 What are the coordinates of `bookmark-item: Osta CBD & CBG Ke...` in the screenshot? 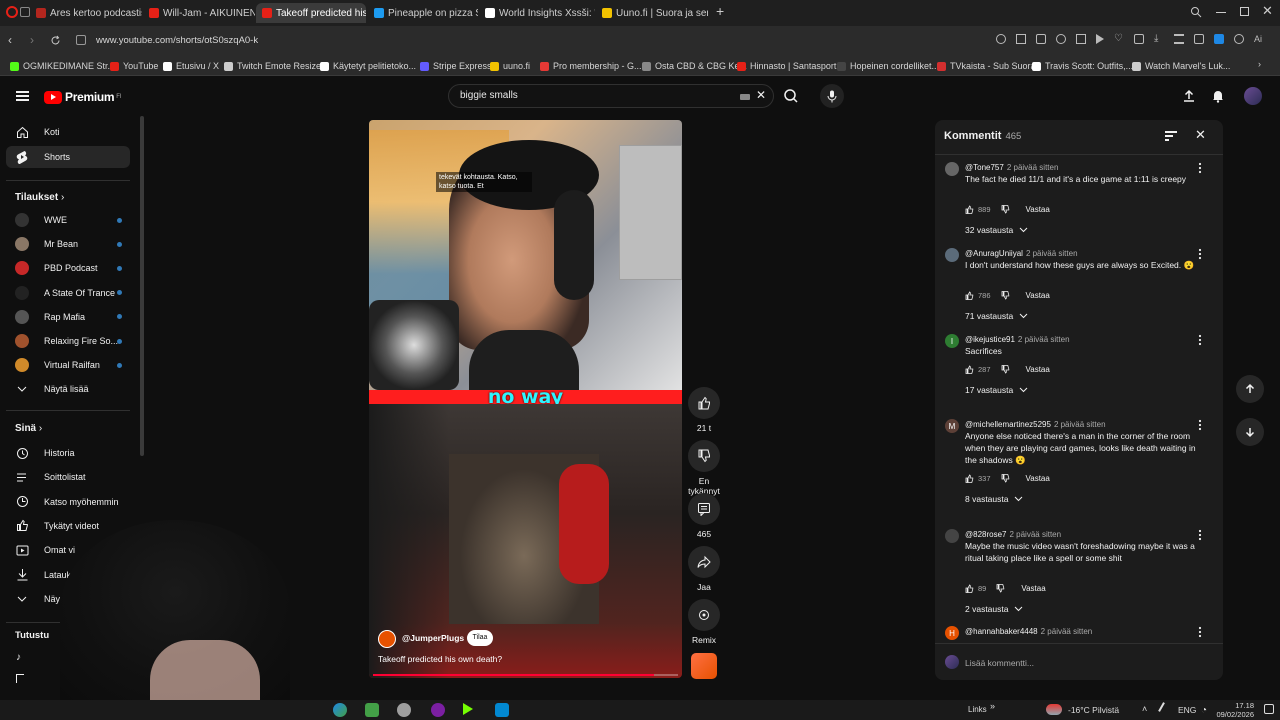 It's located at (694, 66).